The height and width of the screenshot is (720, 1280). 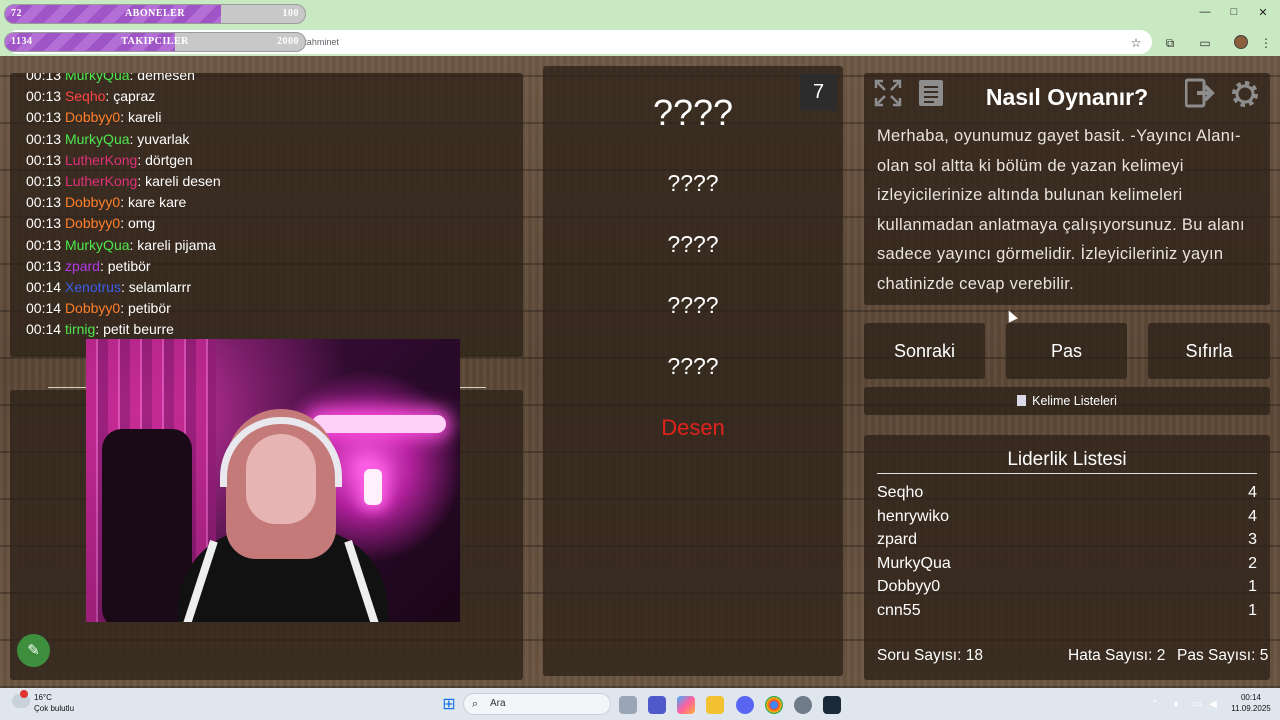 I want to click on word-lists-label: Kelime Listeleri, so click(x=1074, y=401).